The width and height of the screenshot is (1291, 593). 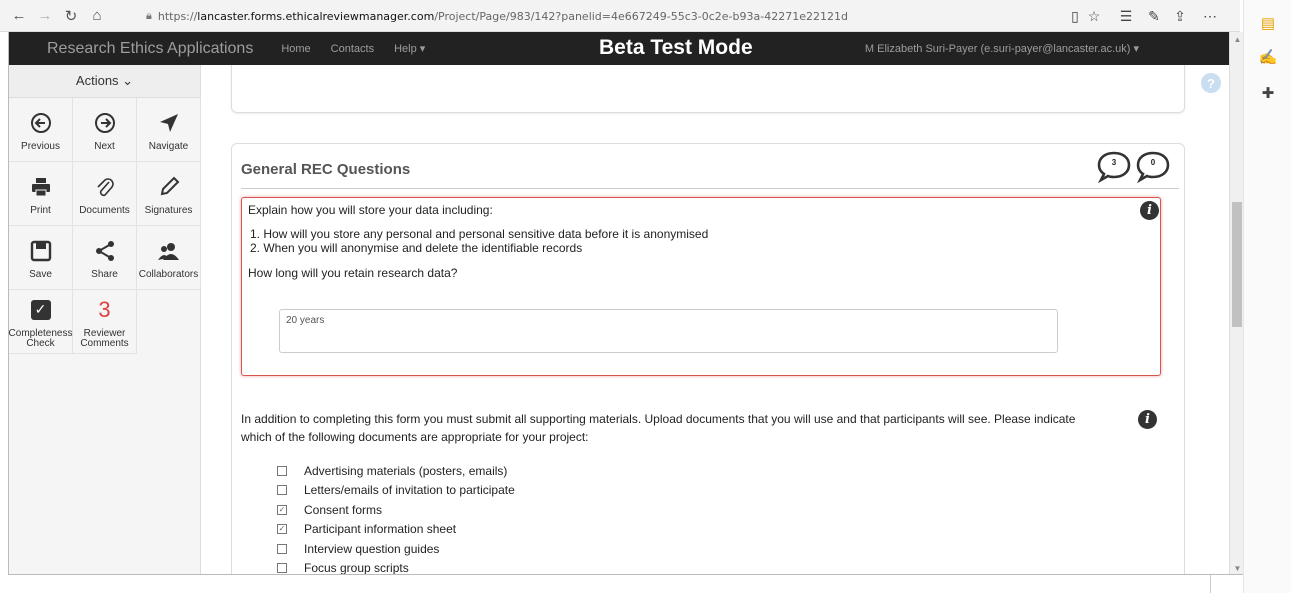 I want to click on collaborators-label: Collaborators, so click(x=168, y=274).